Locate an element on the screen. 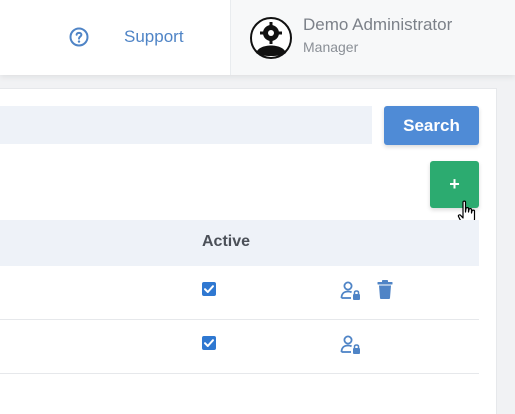 This screenshot has height=414, width=515. column-header-active: Active is located at coordinates (226, 241).